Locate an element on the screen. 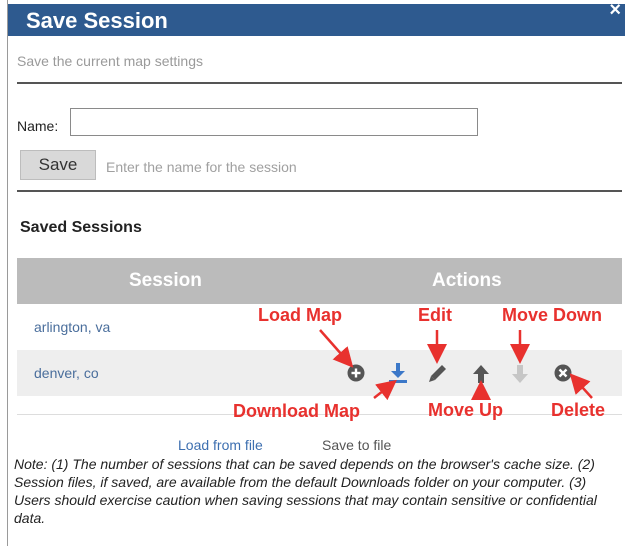 This screenshot has height=546, width=625. save-hint: Enter the name for the session is located at coordinates (201, 167).